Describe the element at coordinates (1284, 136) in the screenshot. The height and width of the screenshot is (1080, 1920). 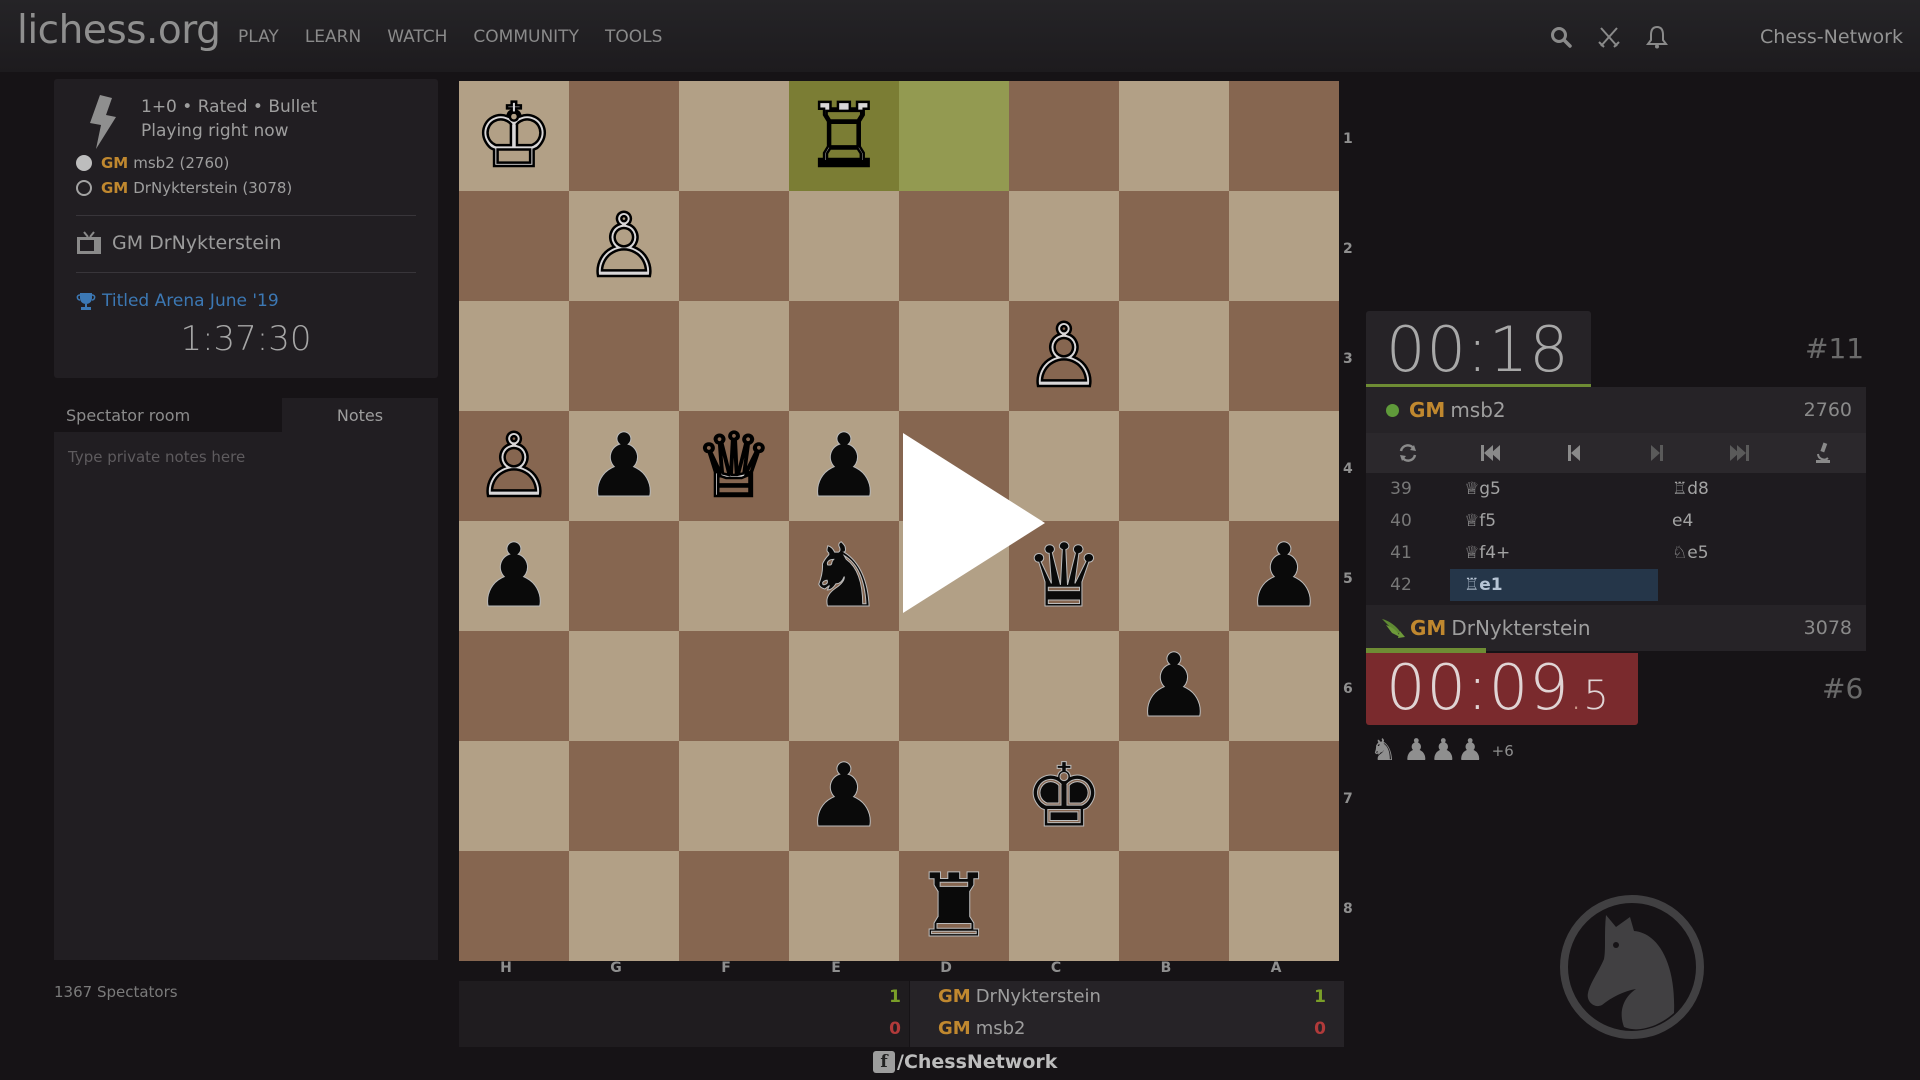
I see `square-a1` at that location.